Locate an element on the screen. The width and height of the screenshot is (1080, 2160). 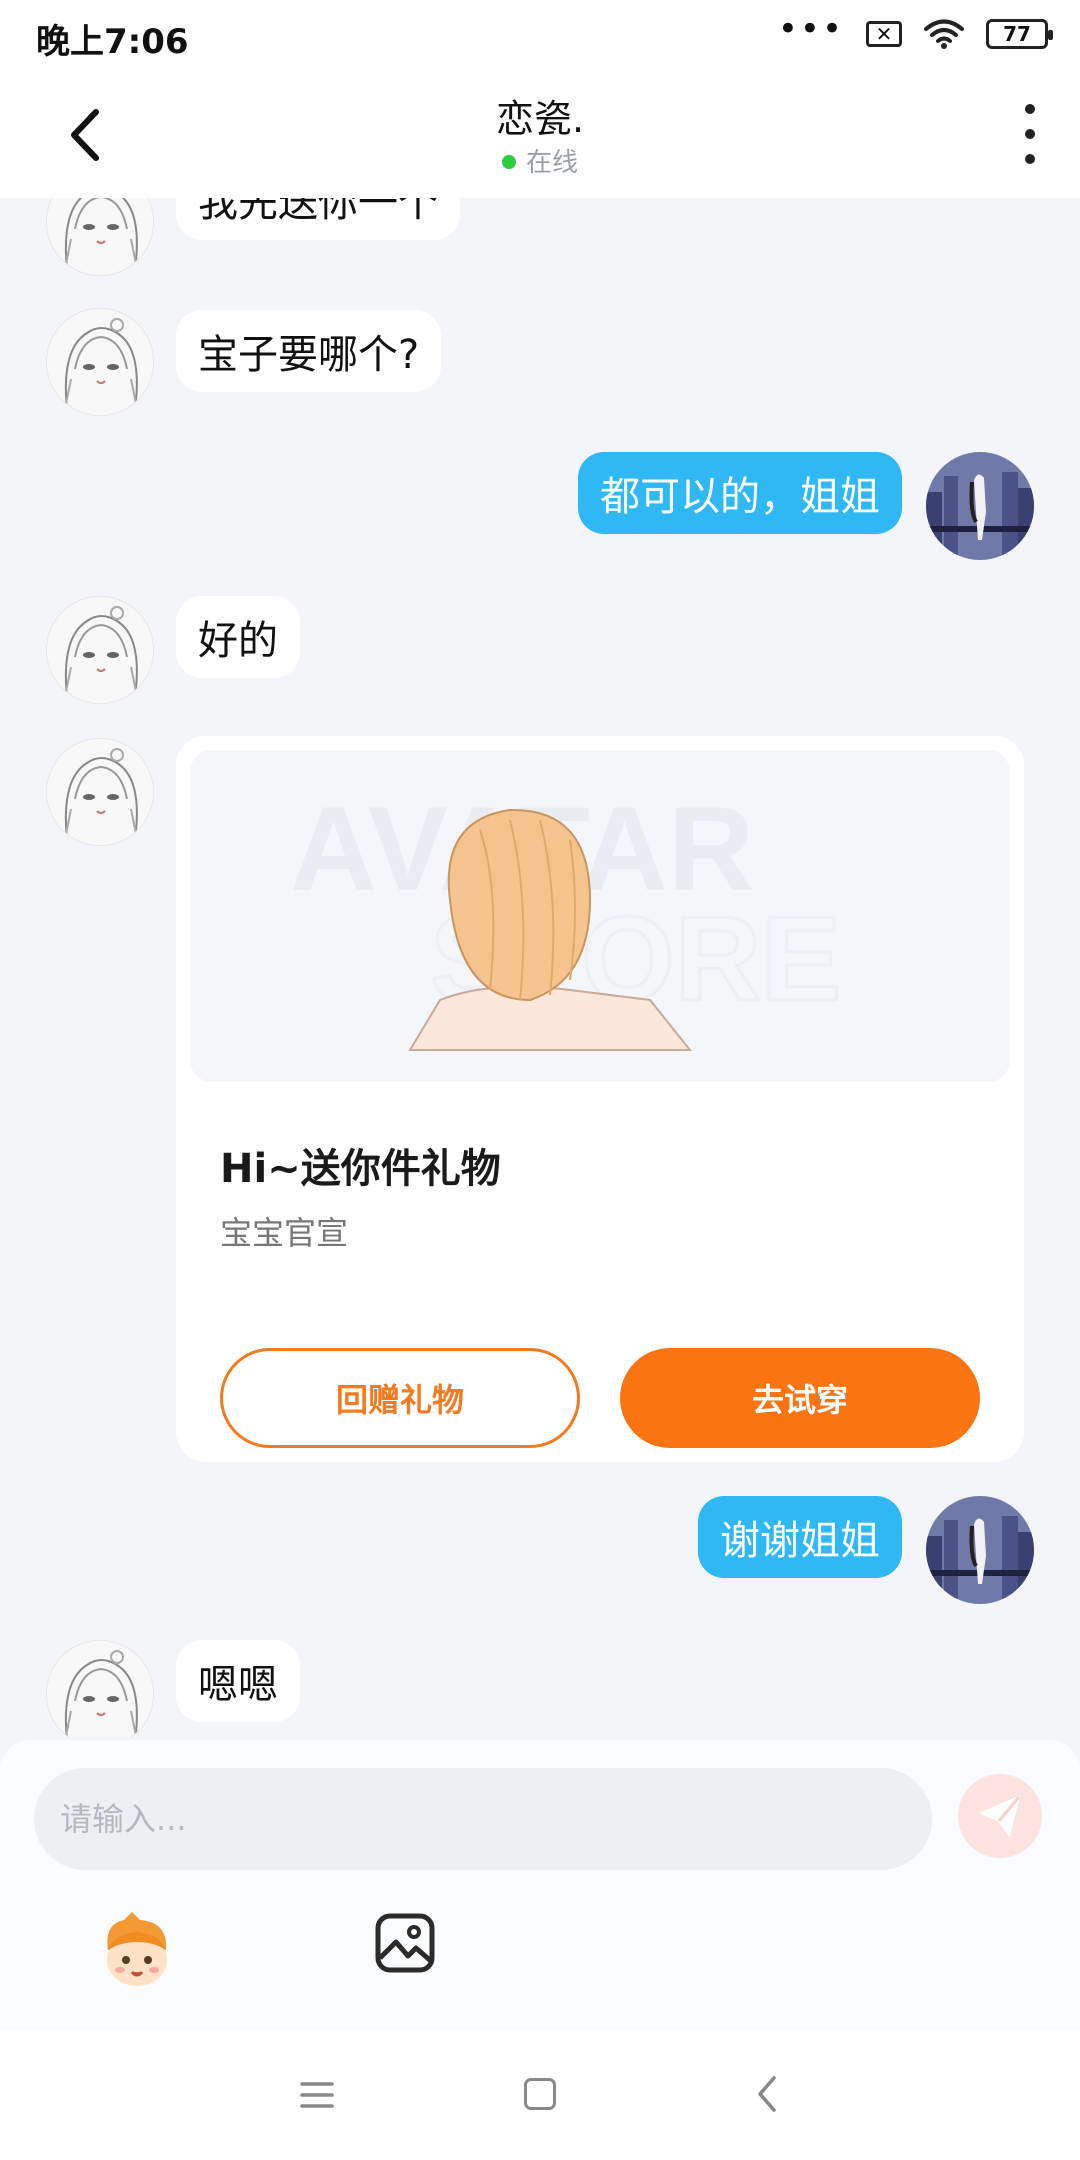
message-text: 谢谢姐姐 is located at coordinates (800, 1541).